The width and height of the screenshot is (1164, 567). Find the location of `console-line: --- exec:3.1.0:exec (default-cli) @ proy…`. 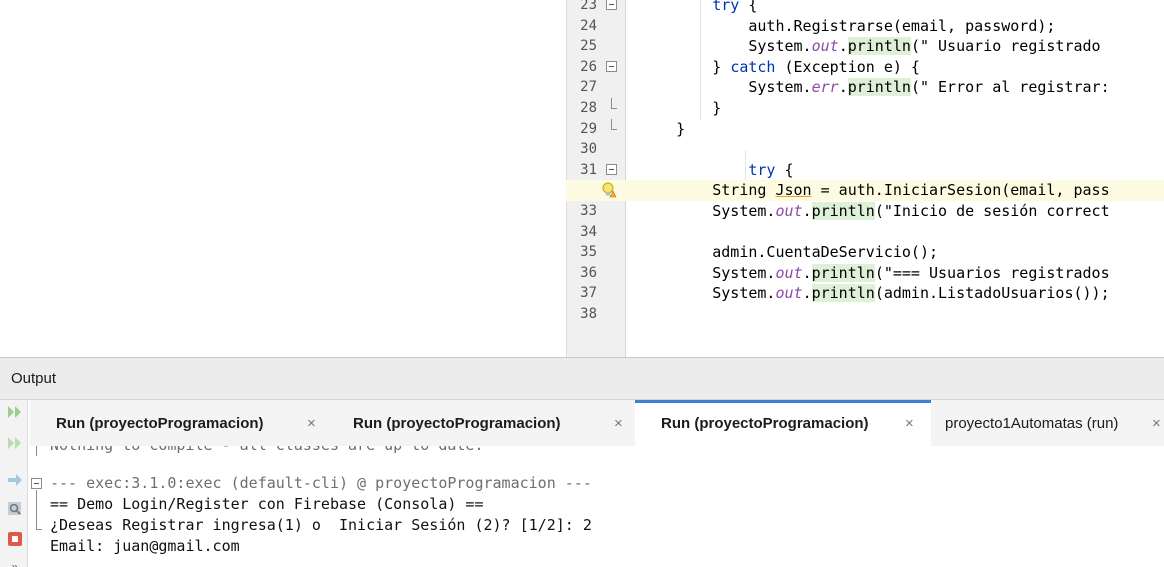

console-line: --- exec:3.1.0:exec (default-cli) @ proy… is located at coordinates (321, 483).